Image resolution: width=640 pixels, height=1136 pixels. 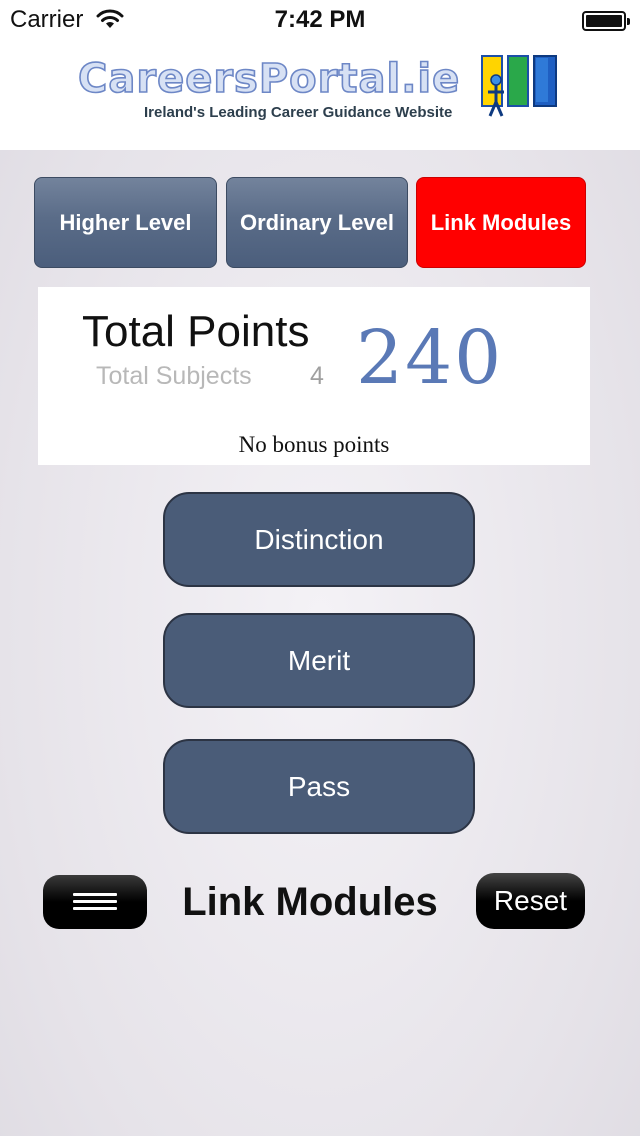 What do you see at coordinates (606, 21) in the screenshot?
I see `battery-icon` at bounding box center [606, 21].